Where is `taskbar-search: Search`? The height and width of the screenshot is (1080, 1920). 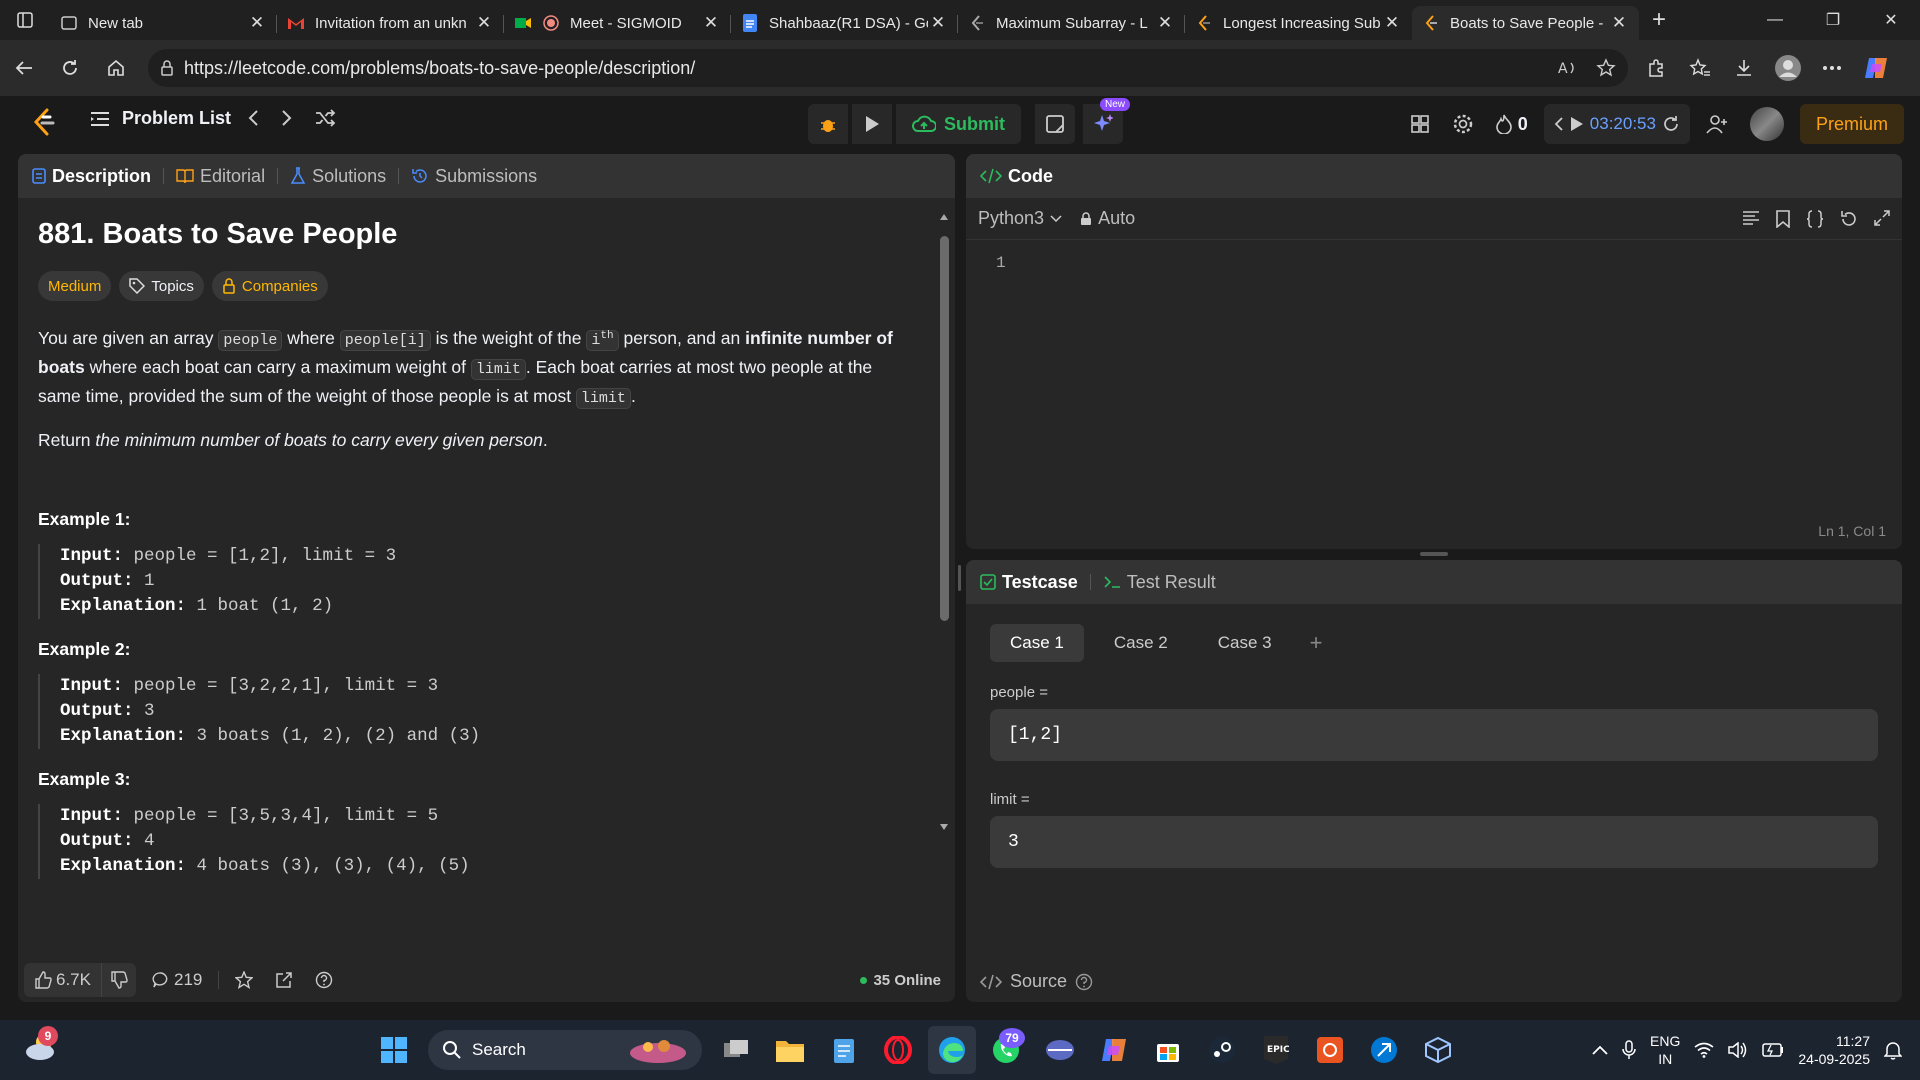
taskbar-search: Search is located at coordinates (565, 1050).